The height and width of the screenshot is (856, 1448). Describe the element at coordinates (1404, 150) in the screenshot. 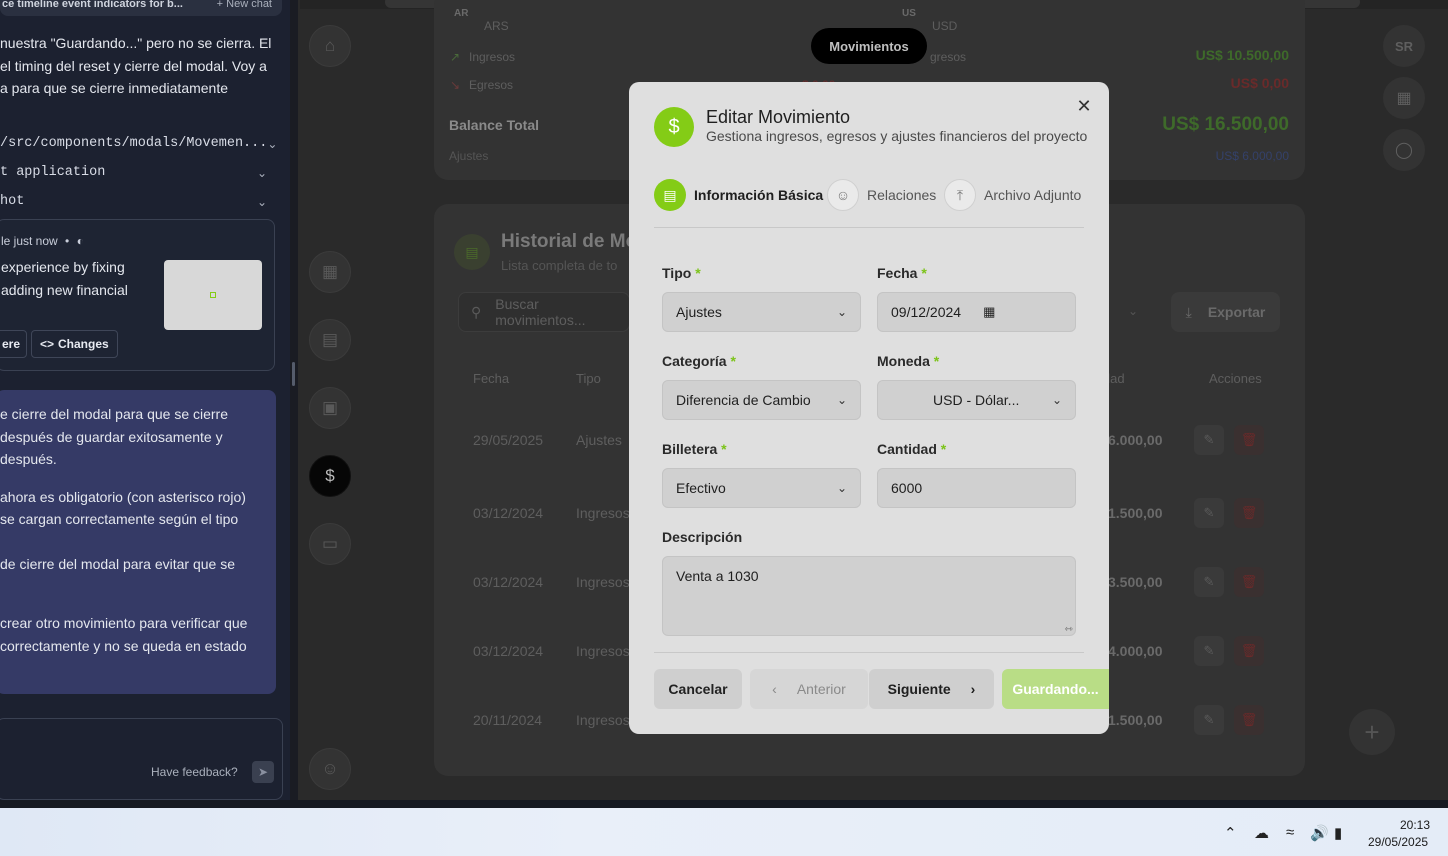

I see `shield-icon: ◯` at that location.